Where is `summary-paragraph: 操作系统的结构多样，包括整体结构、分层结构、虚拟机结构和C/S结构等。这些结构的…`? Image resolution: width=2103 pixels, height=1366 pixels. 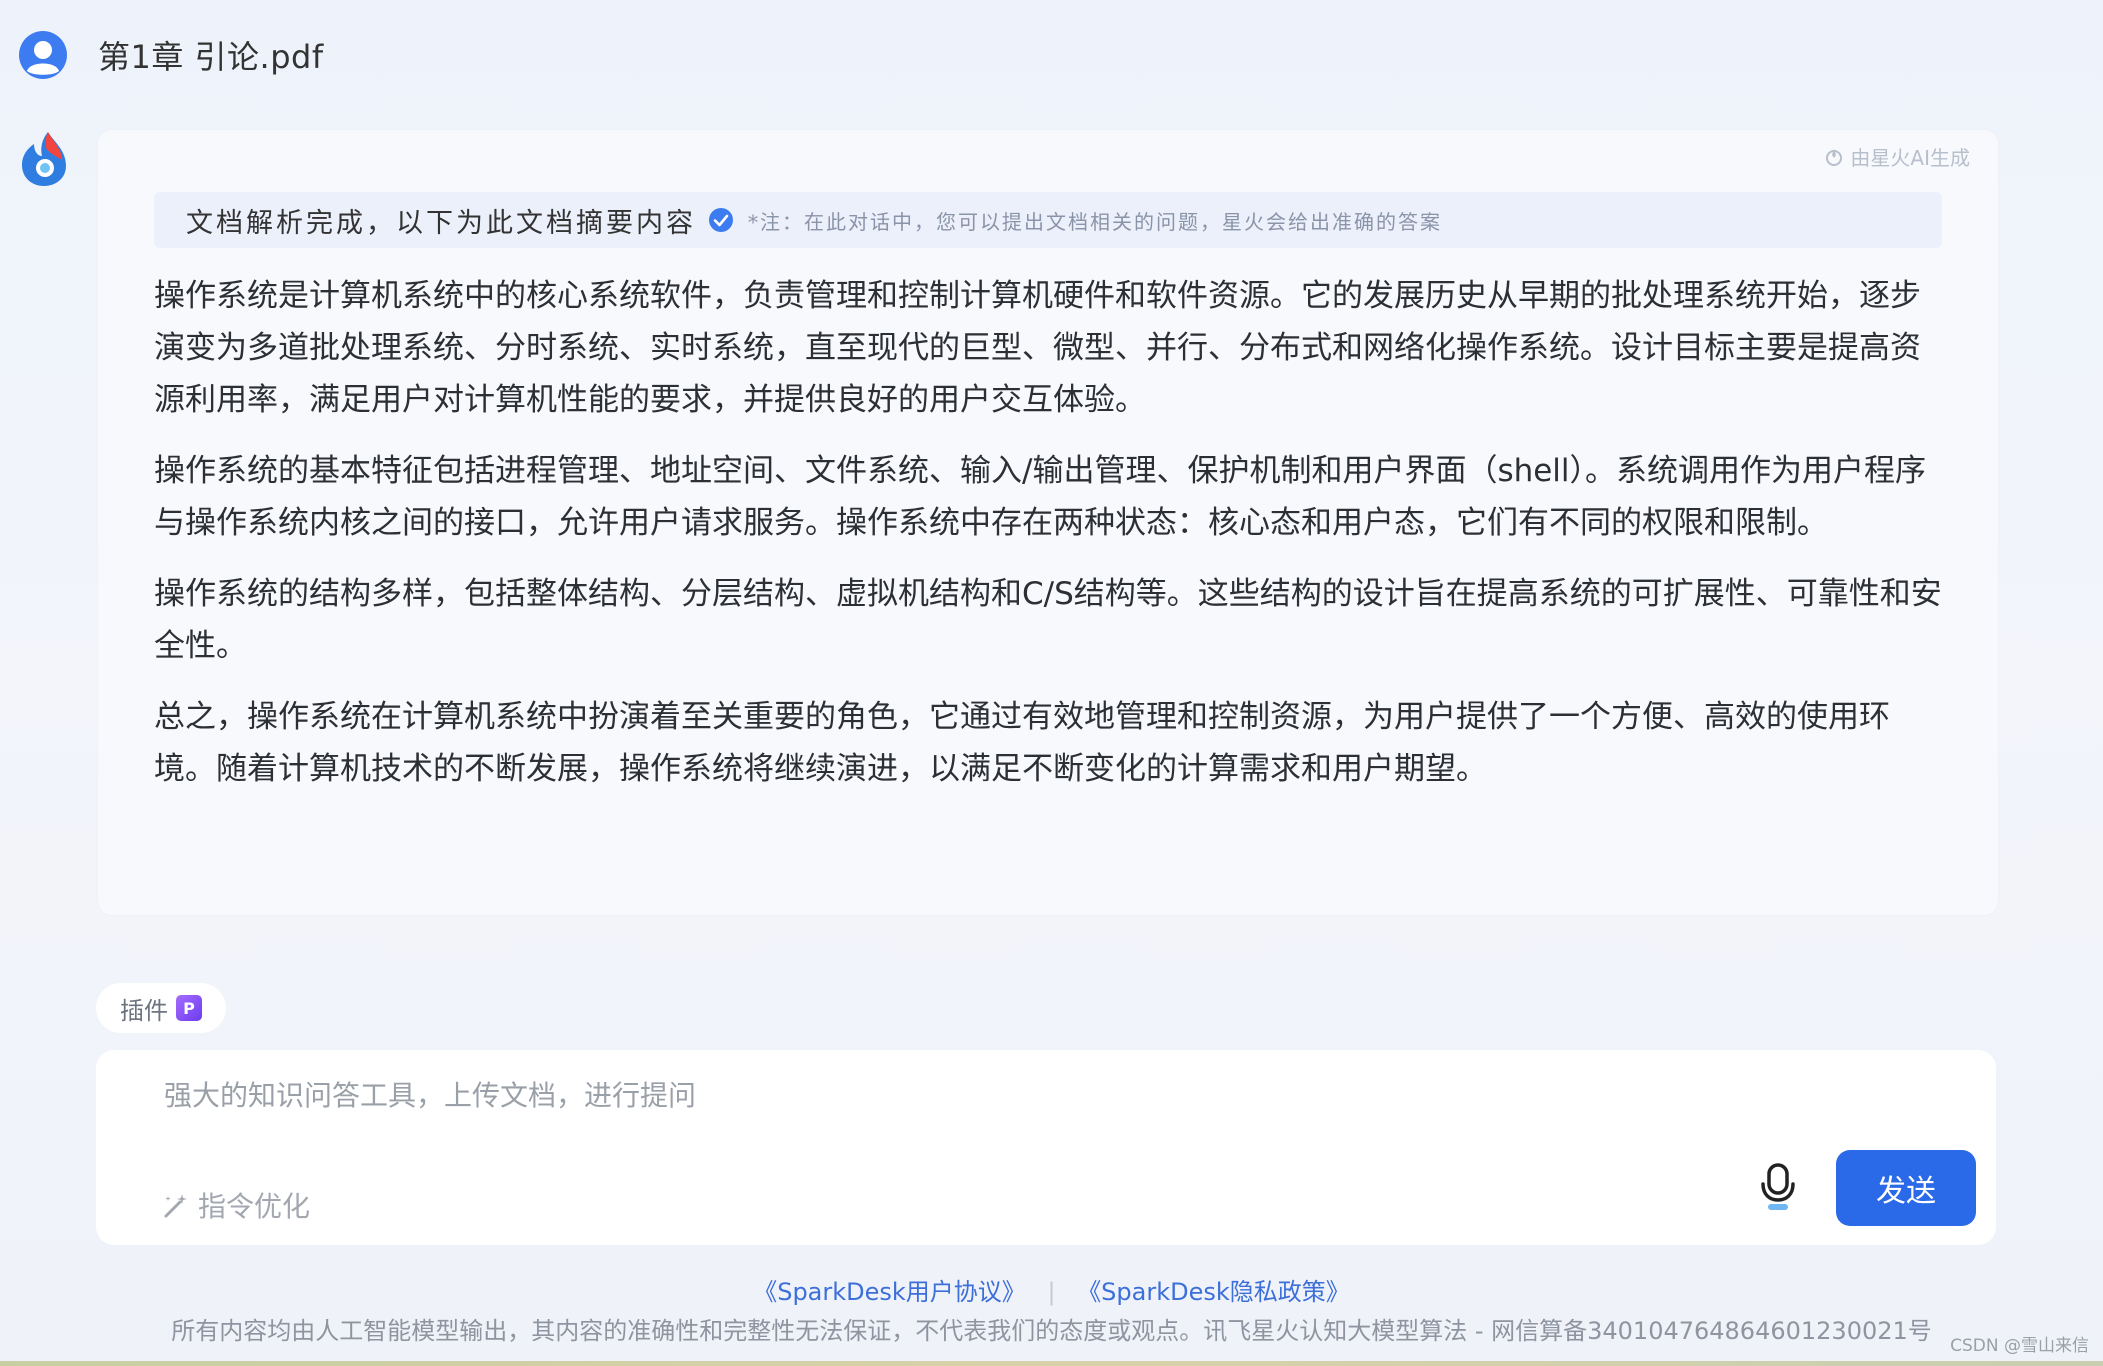 summary-paragraph: 操作系统的结构多样，包括整体结构、分层结构、虚拟机结构和C/S结构等。这些结构的… is located at coordinates (1048, 620).